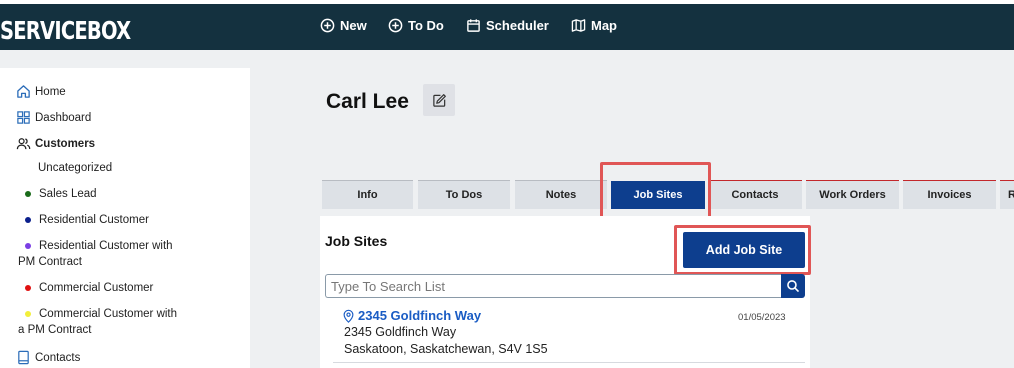 The image size is (1014, 368). Describe the element at coordinates (50, 262) in the screenshot. I see `sidebar-item-label-continued: PM Contract` at that location.